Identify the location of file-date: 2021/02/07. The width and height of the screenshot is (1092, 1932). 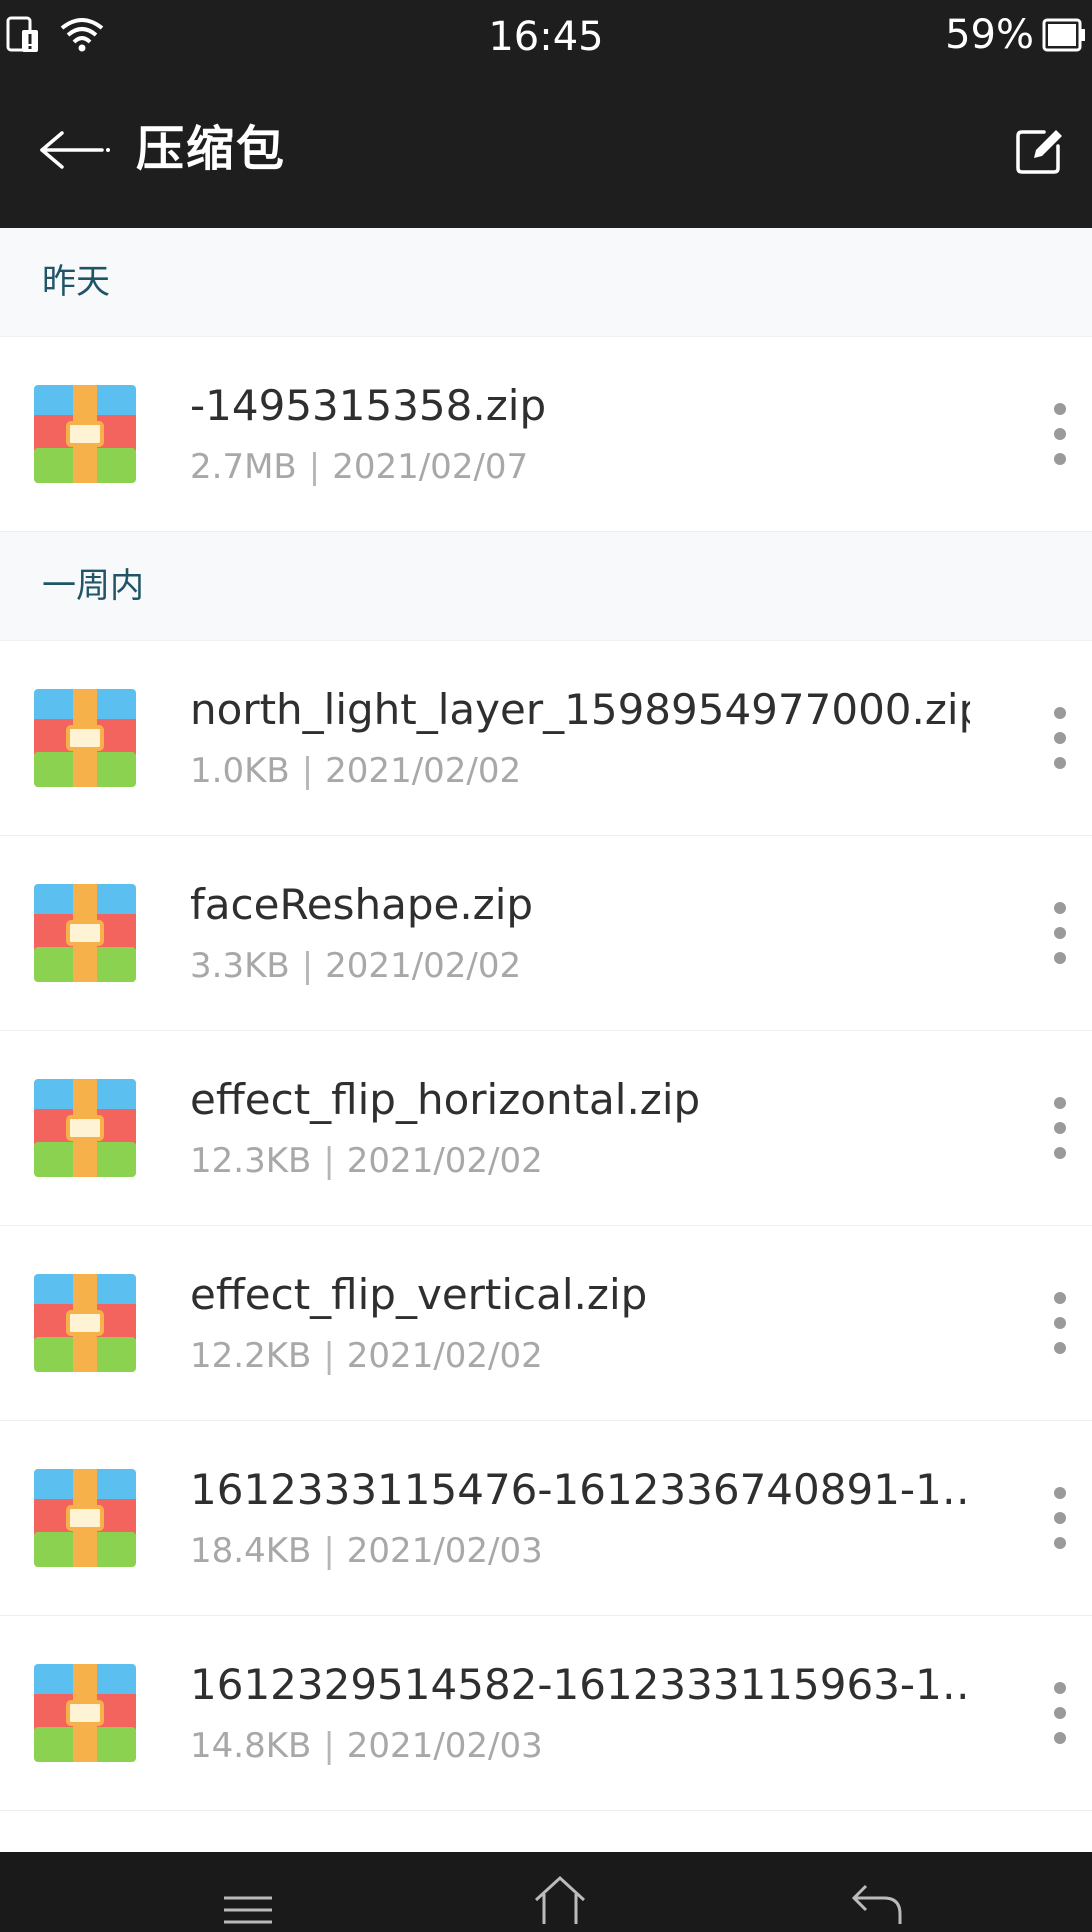
(430, 467).